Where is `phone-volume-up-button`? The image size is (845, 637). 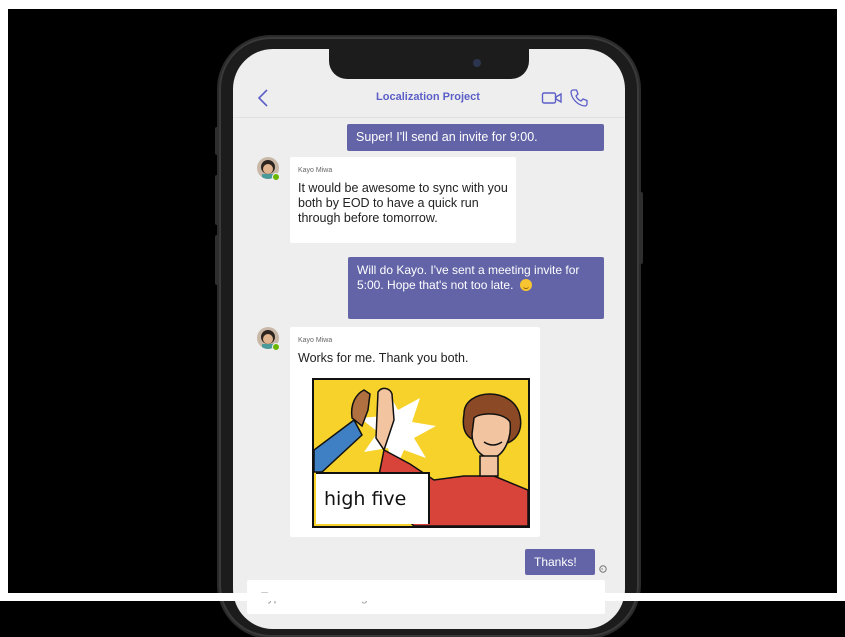
phone-volume-up-button is located at coordinates (217, 200).